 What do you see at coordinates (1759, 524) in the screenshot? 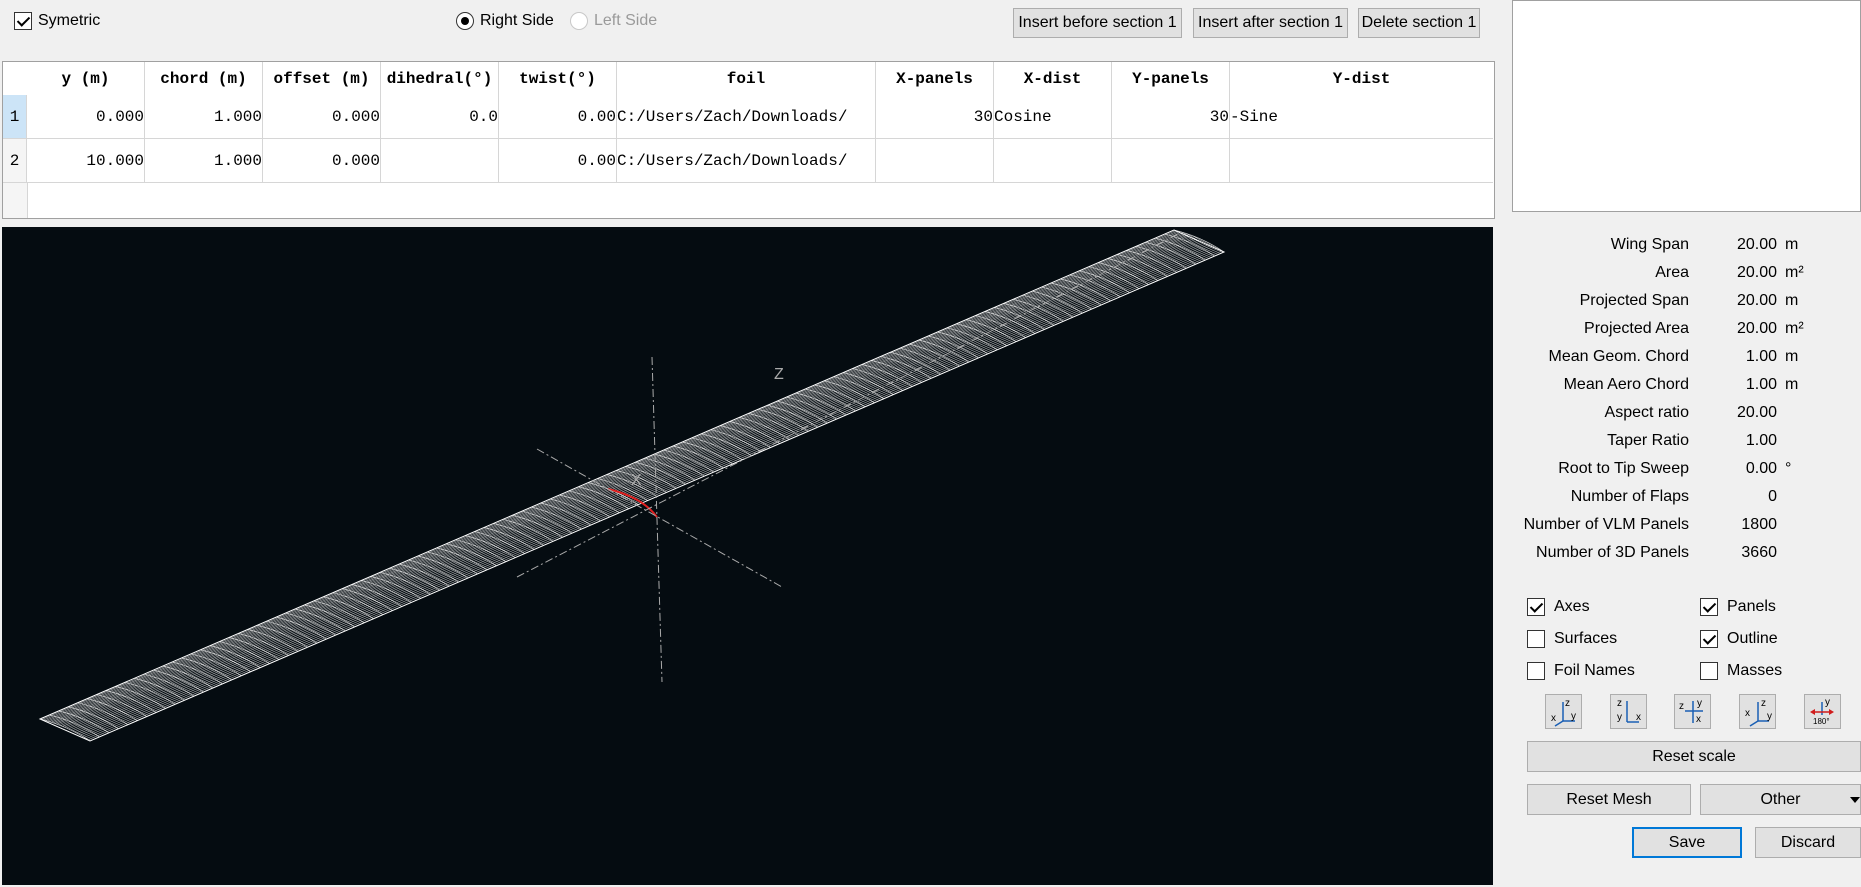
I see `property-value: 1800` at bounding box center [1759, 524].